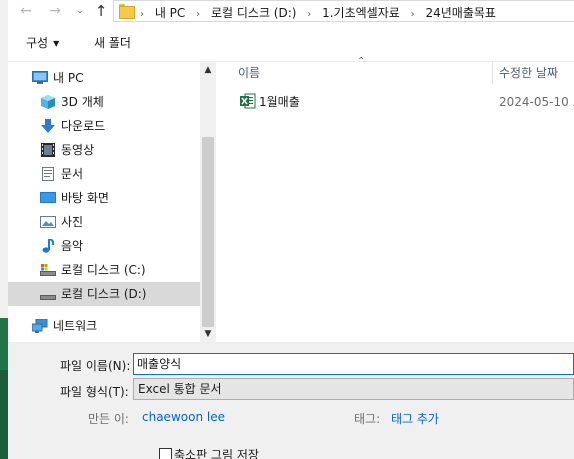 Image resolution: width=574 pixels, height=459 pixels. I want to click on filename-label: 파일 이름(N):, so click(95, 366).